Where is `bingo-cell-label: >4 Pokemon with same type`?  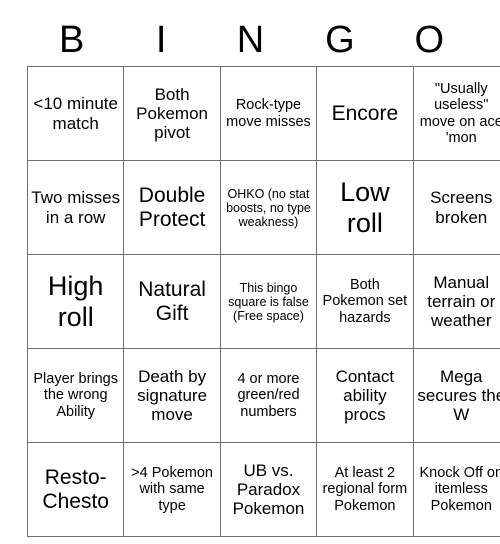 bingo-cell-label: >4 Pokemon with same type is located at coordinates (172, 489).